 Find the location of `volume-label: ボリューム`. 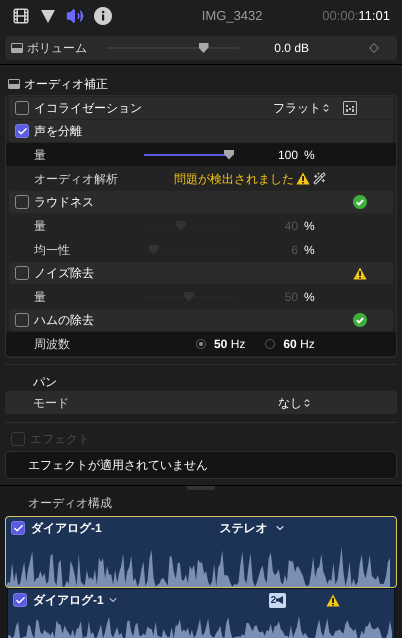

volume-label: ボリューム is located at coordinates (57, 48).